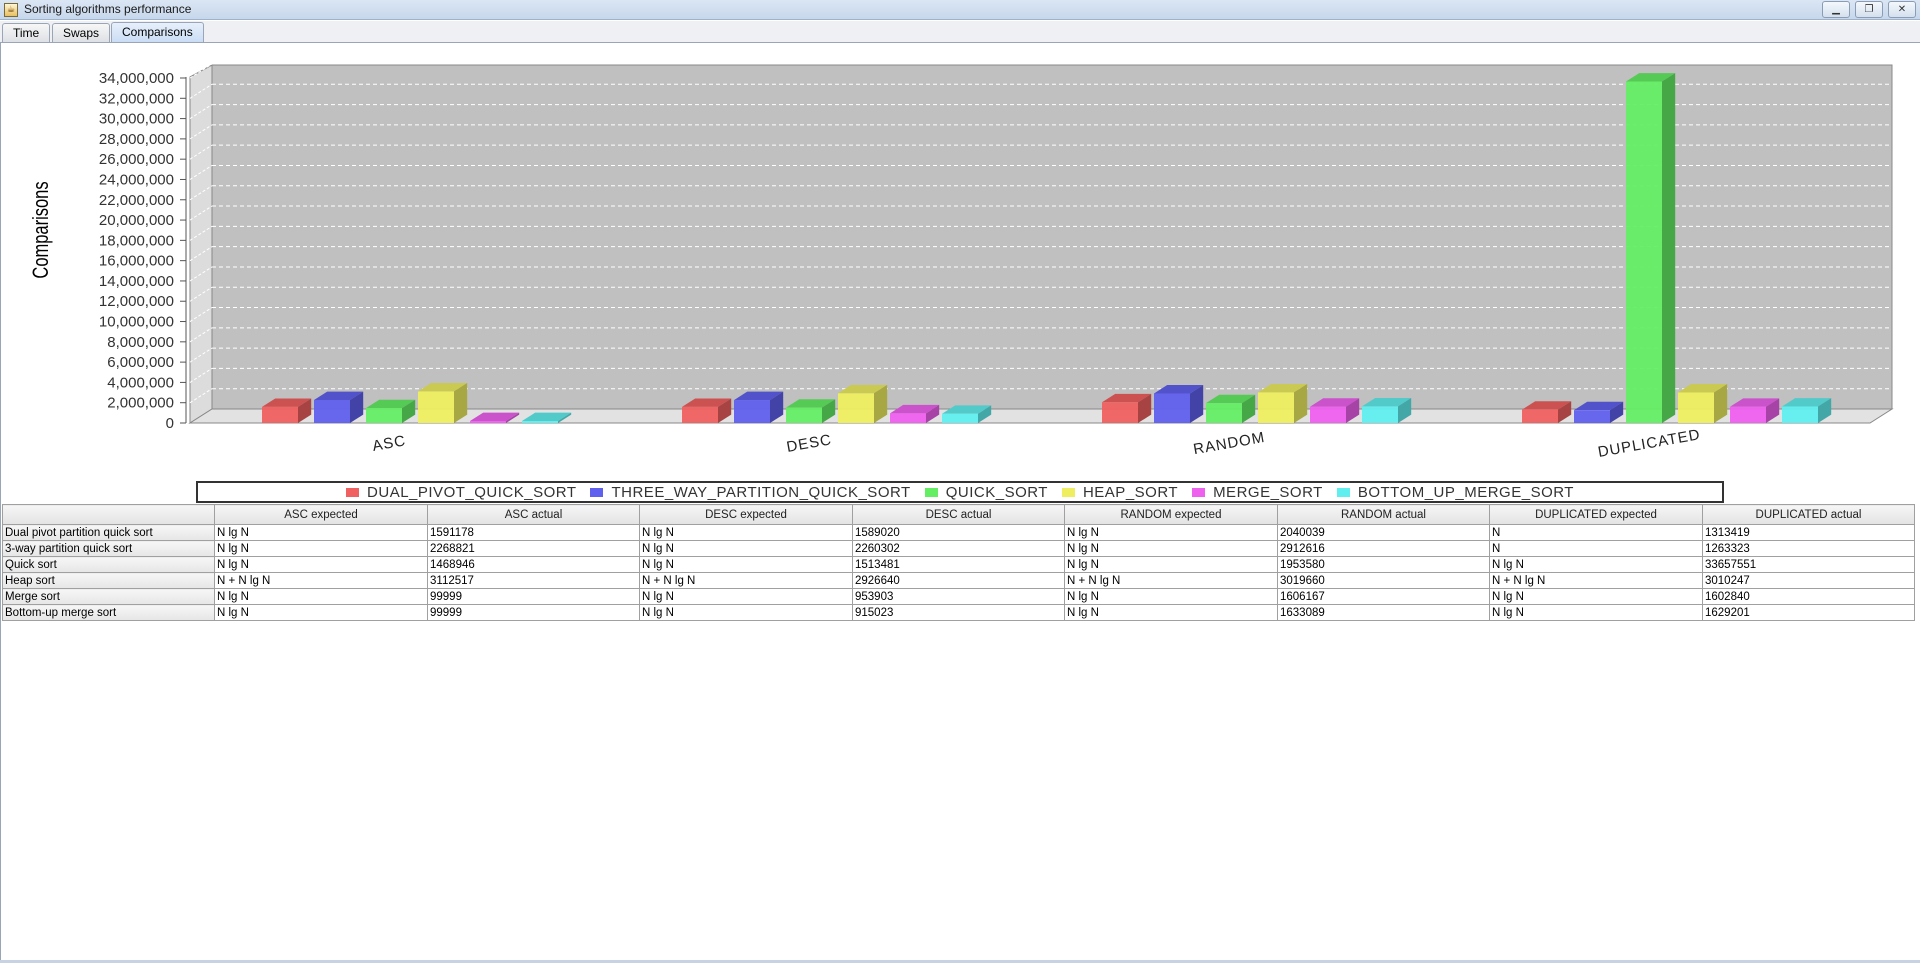  I want to click on table-cell: 1633089, so click(1383, 612).